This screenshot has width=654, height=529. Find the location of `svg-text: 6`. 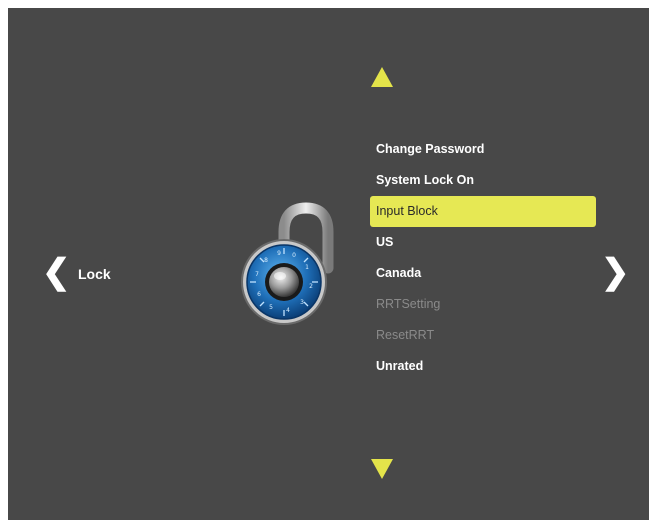

svg-text: 6 is located at coordinates (259, 294).